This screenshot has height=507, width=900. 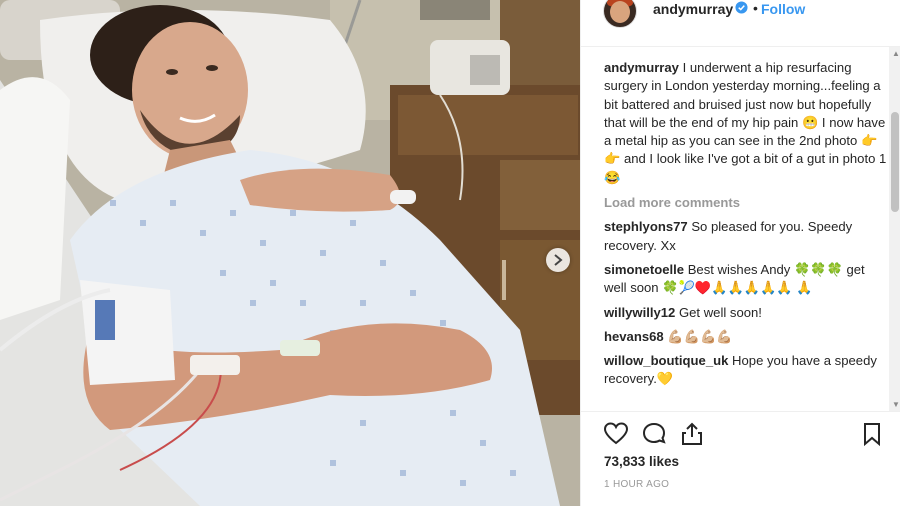 What do you see at coordinates (634, 336) in the screenshot?
I see `comment-username: hevans68` at bounding box center [634, 336].